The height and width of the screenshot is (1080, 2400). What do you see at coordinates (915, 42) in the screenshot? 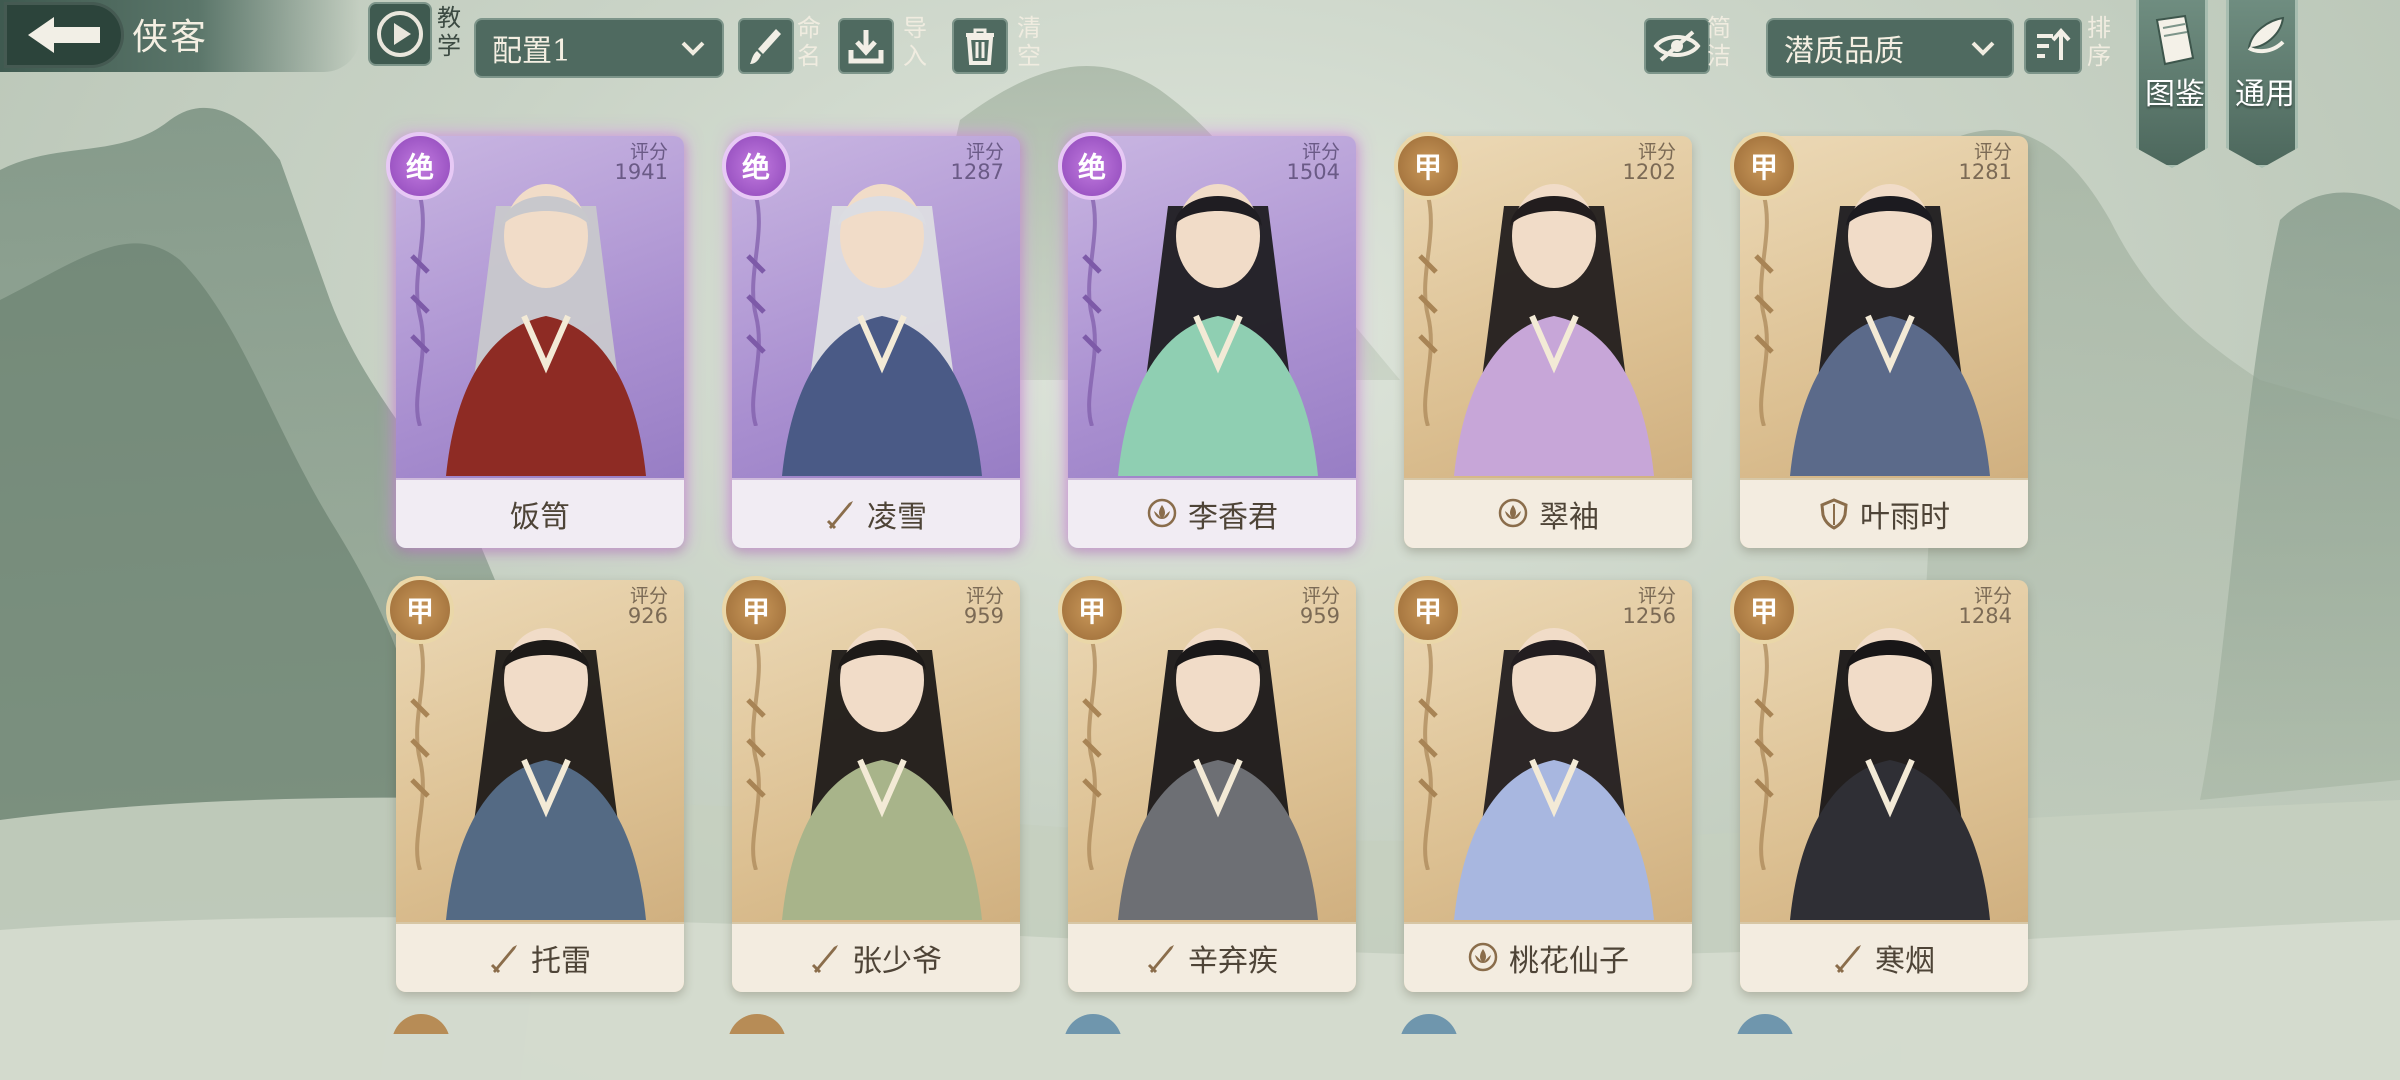
I see `import-label: 导入` at bounding box center [915, 42].